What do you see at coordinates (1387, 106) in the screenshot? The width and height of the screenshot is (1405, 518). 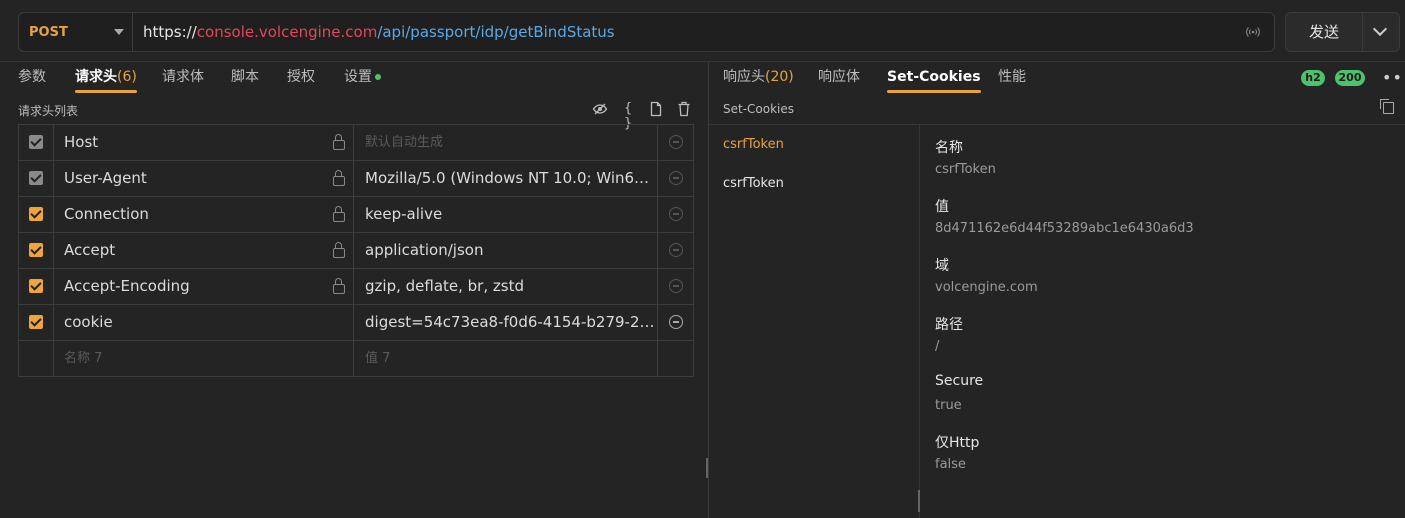 I see `copy-icon` at bounding box center [1387, 106].